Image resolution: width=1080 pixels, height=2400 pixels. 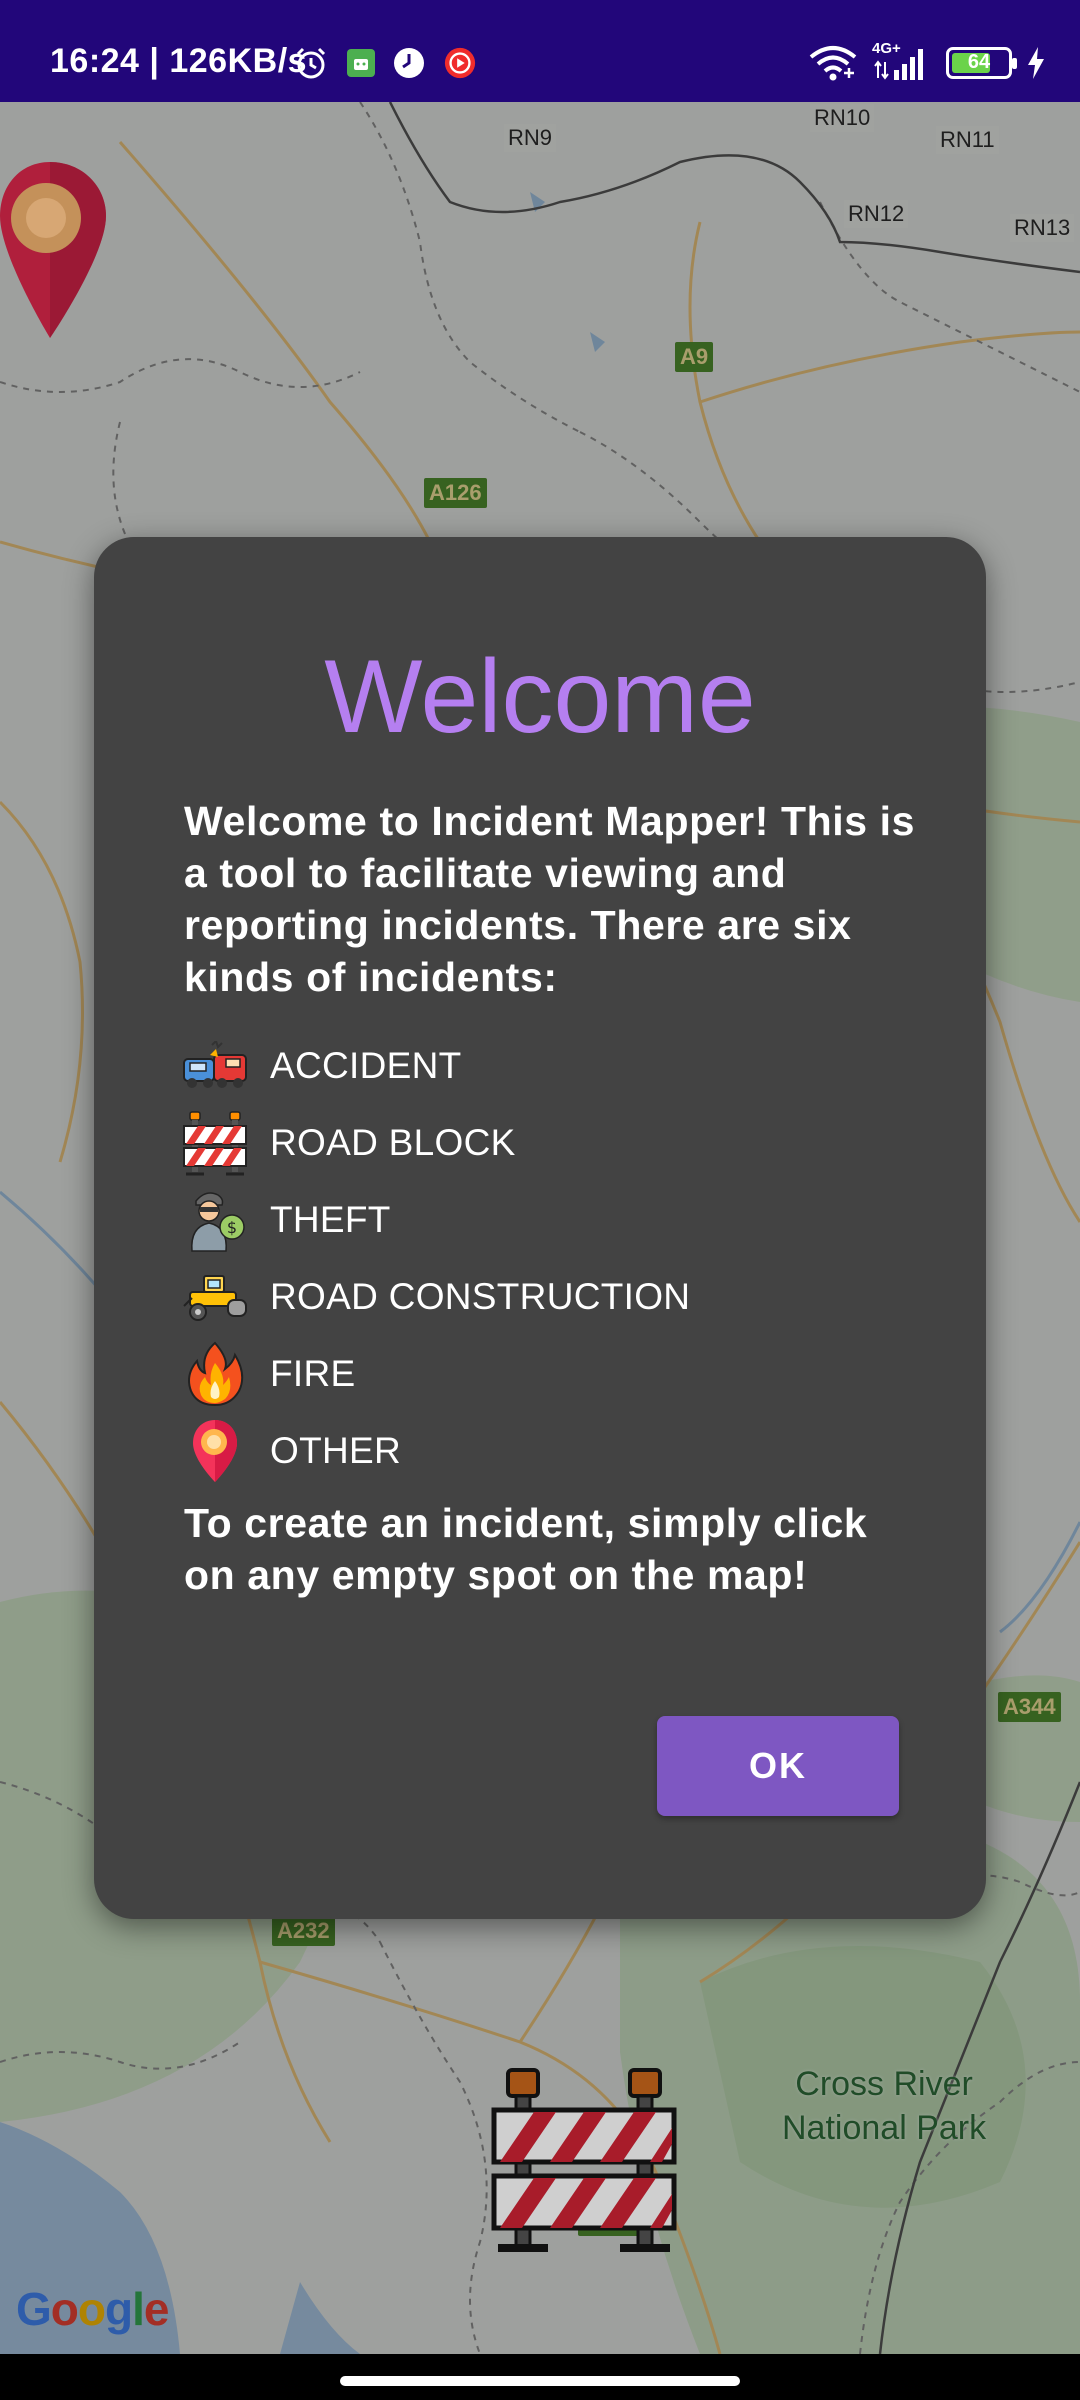 What do you see at coordinates (540, 51) in the screenshot?
I see `status-bar: 16:24 | 126KB/s 4G+ 64` at bounding box center [540, 51].